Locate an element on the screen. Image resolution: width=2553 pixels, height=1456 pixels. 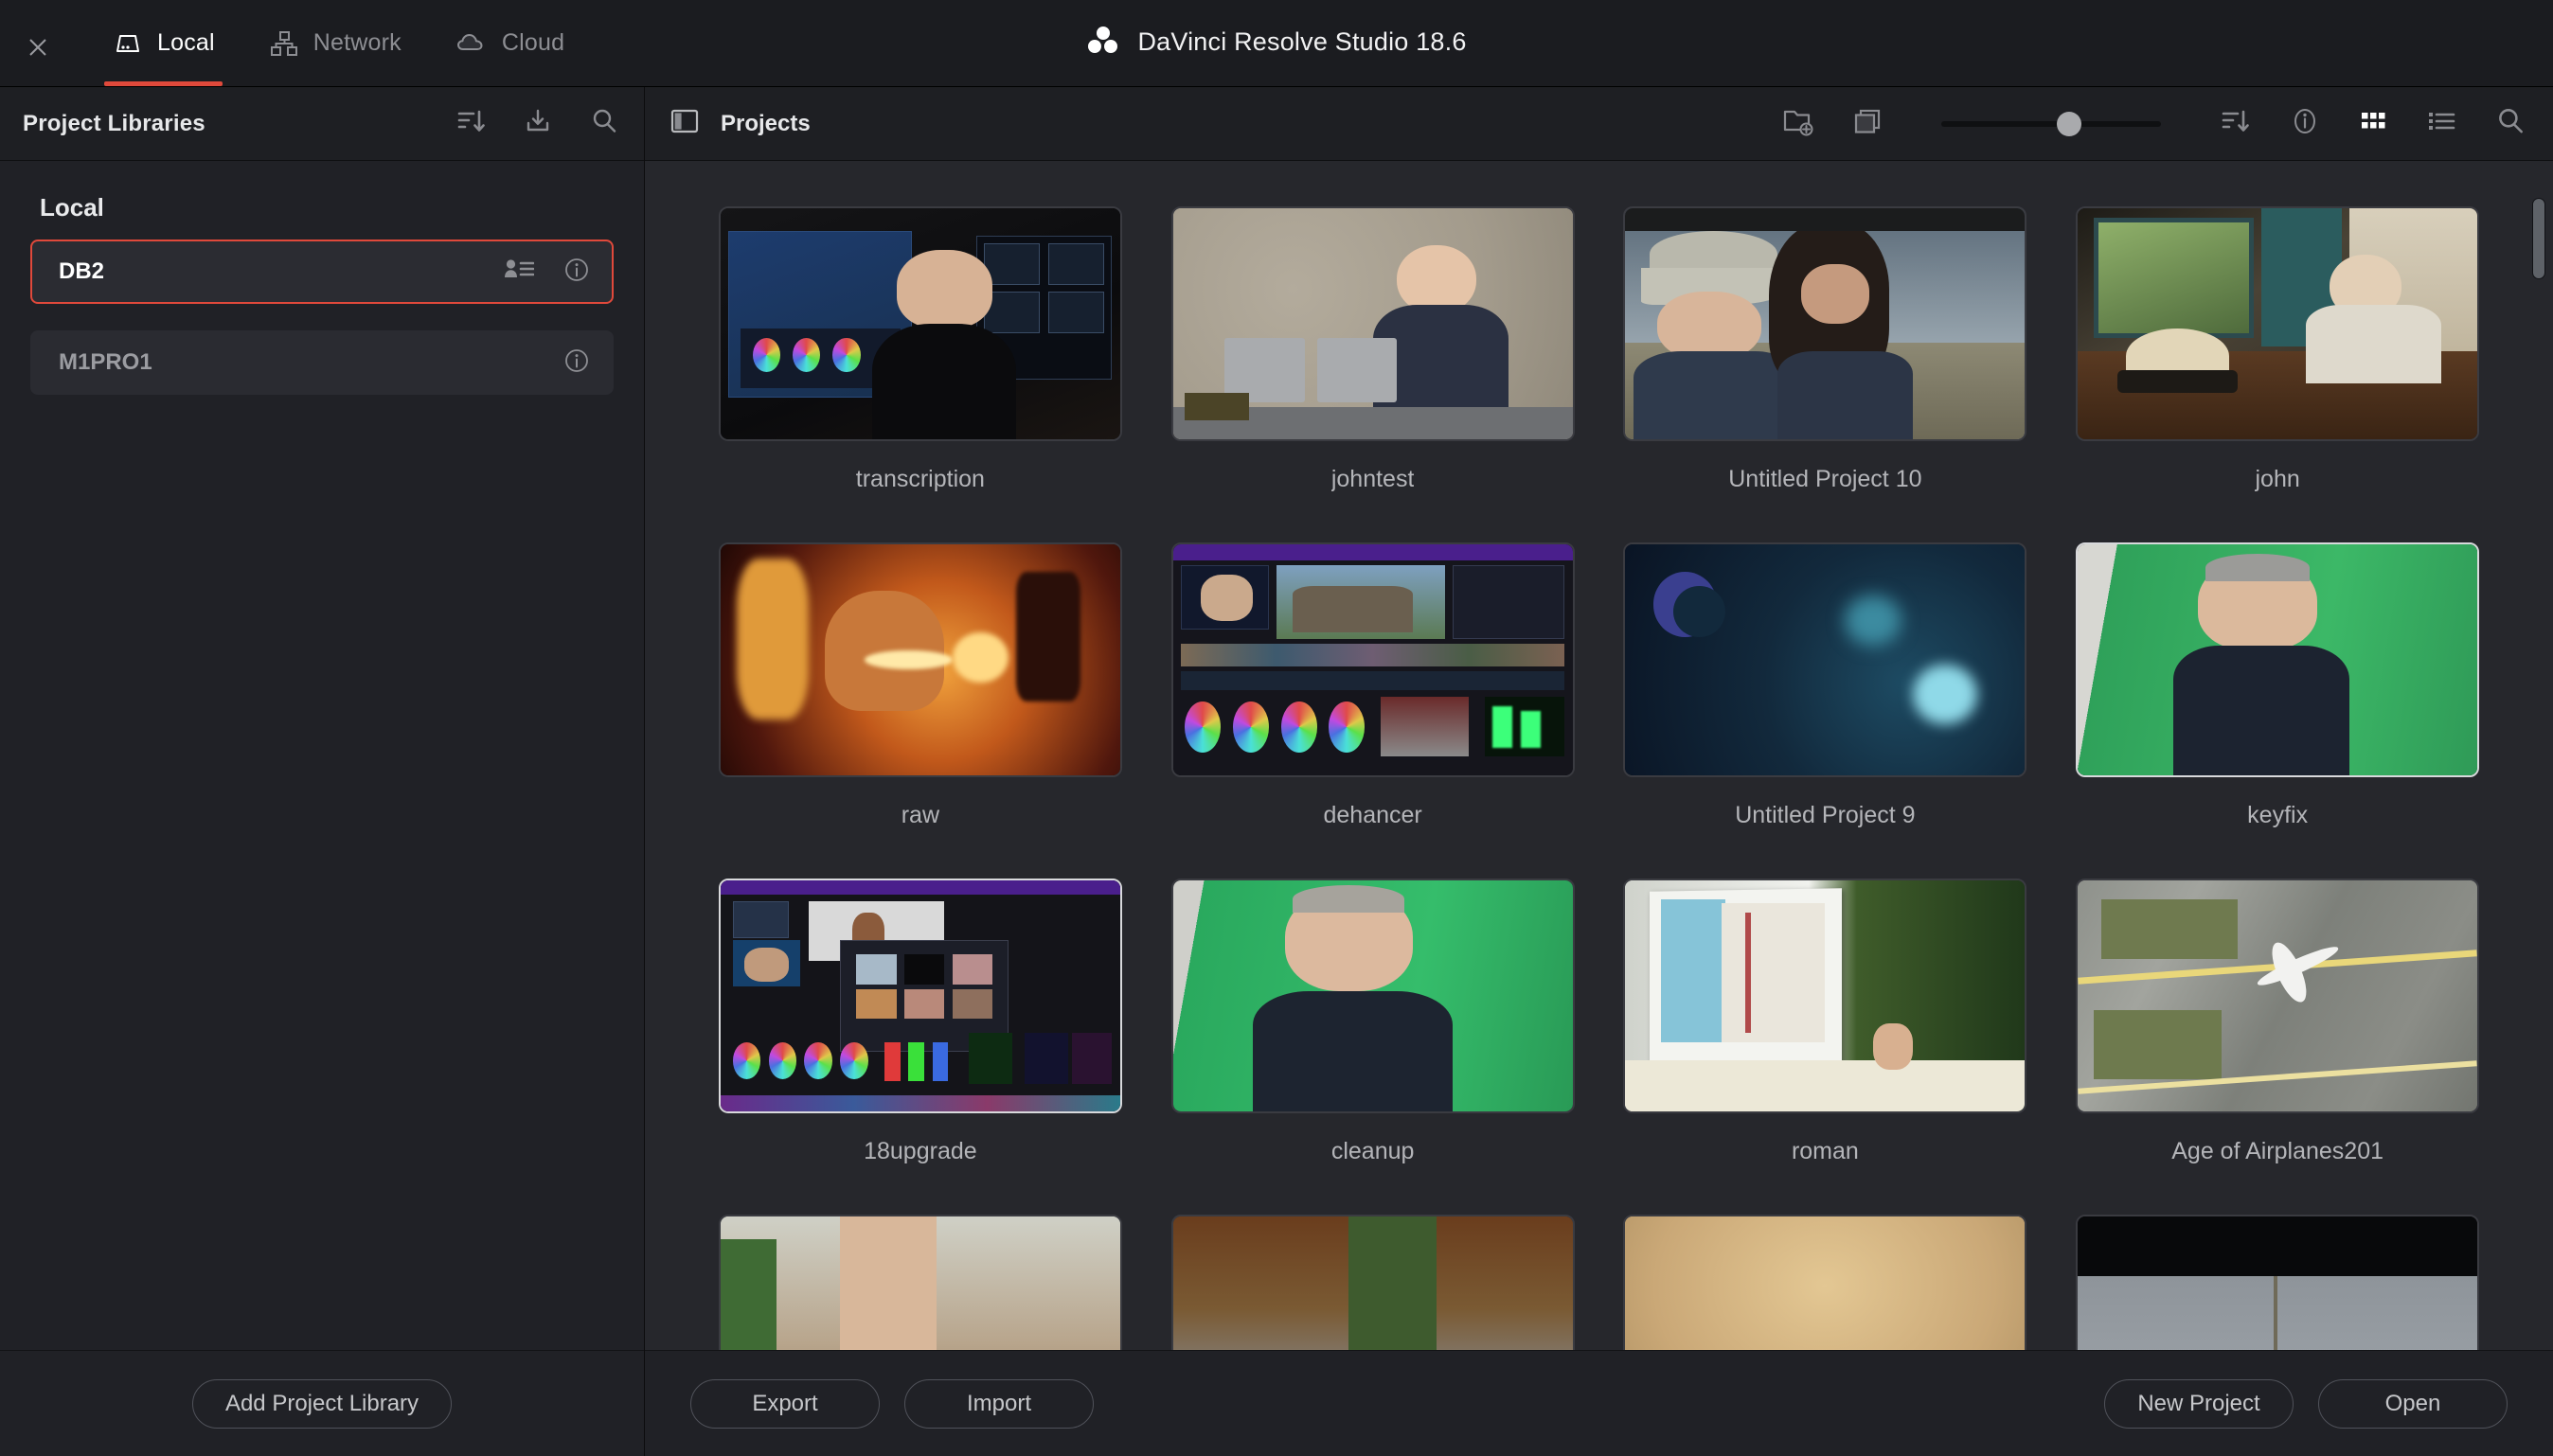
project-name-label: keyfix is located at coordinates (2278, 815).